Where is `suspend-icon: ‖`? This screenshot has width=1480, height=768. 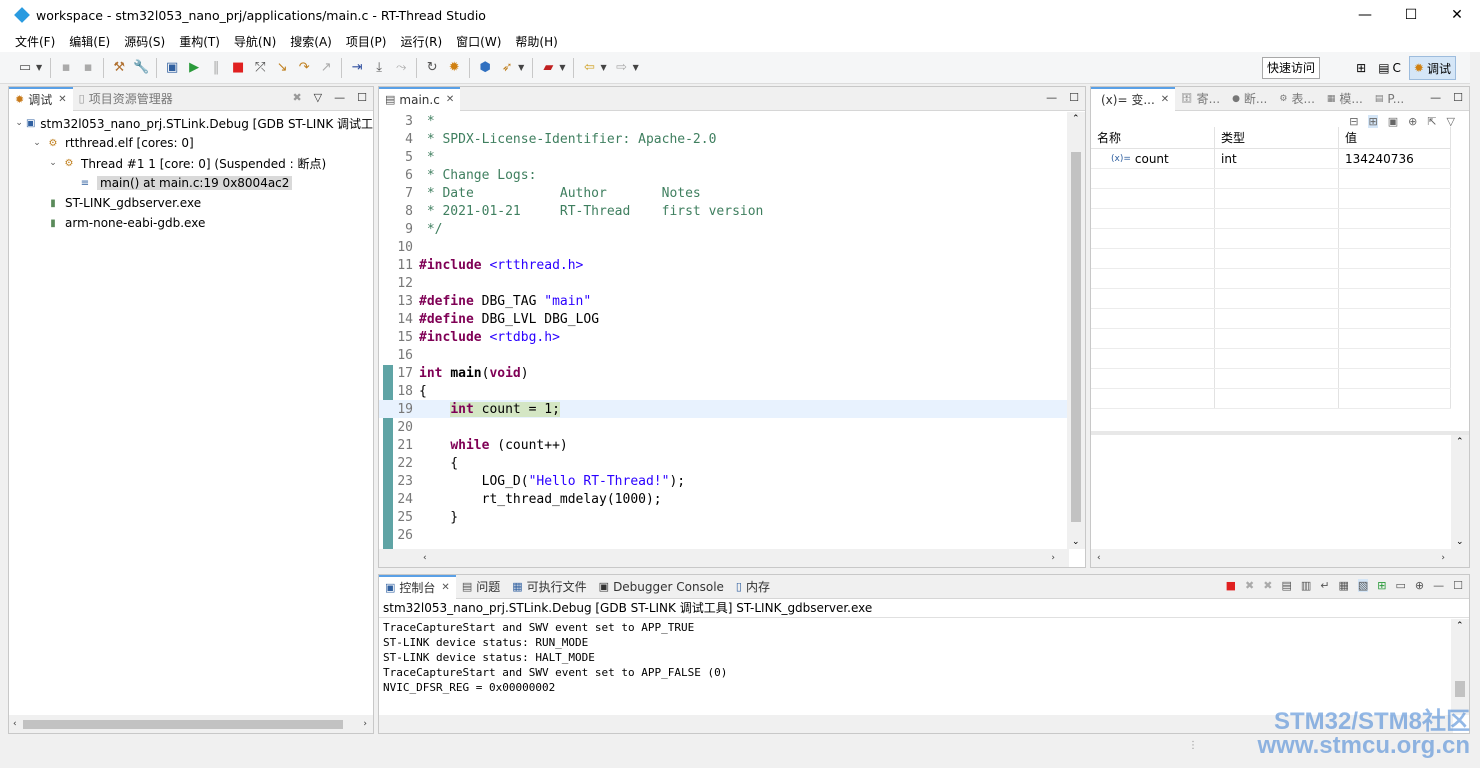 suspend-icon: ‖ is located at coordinates (216, 68).